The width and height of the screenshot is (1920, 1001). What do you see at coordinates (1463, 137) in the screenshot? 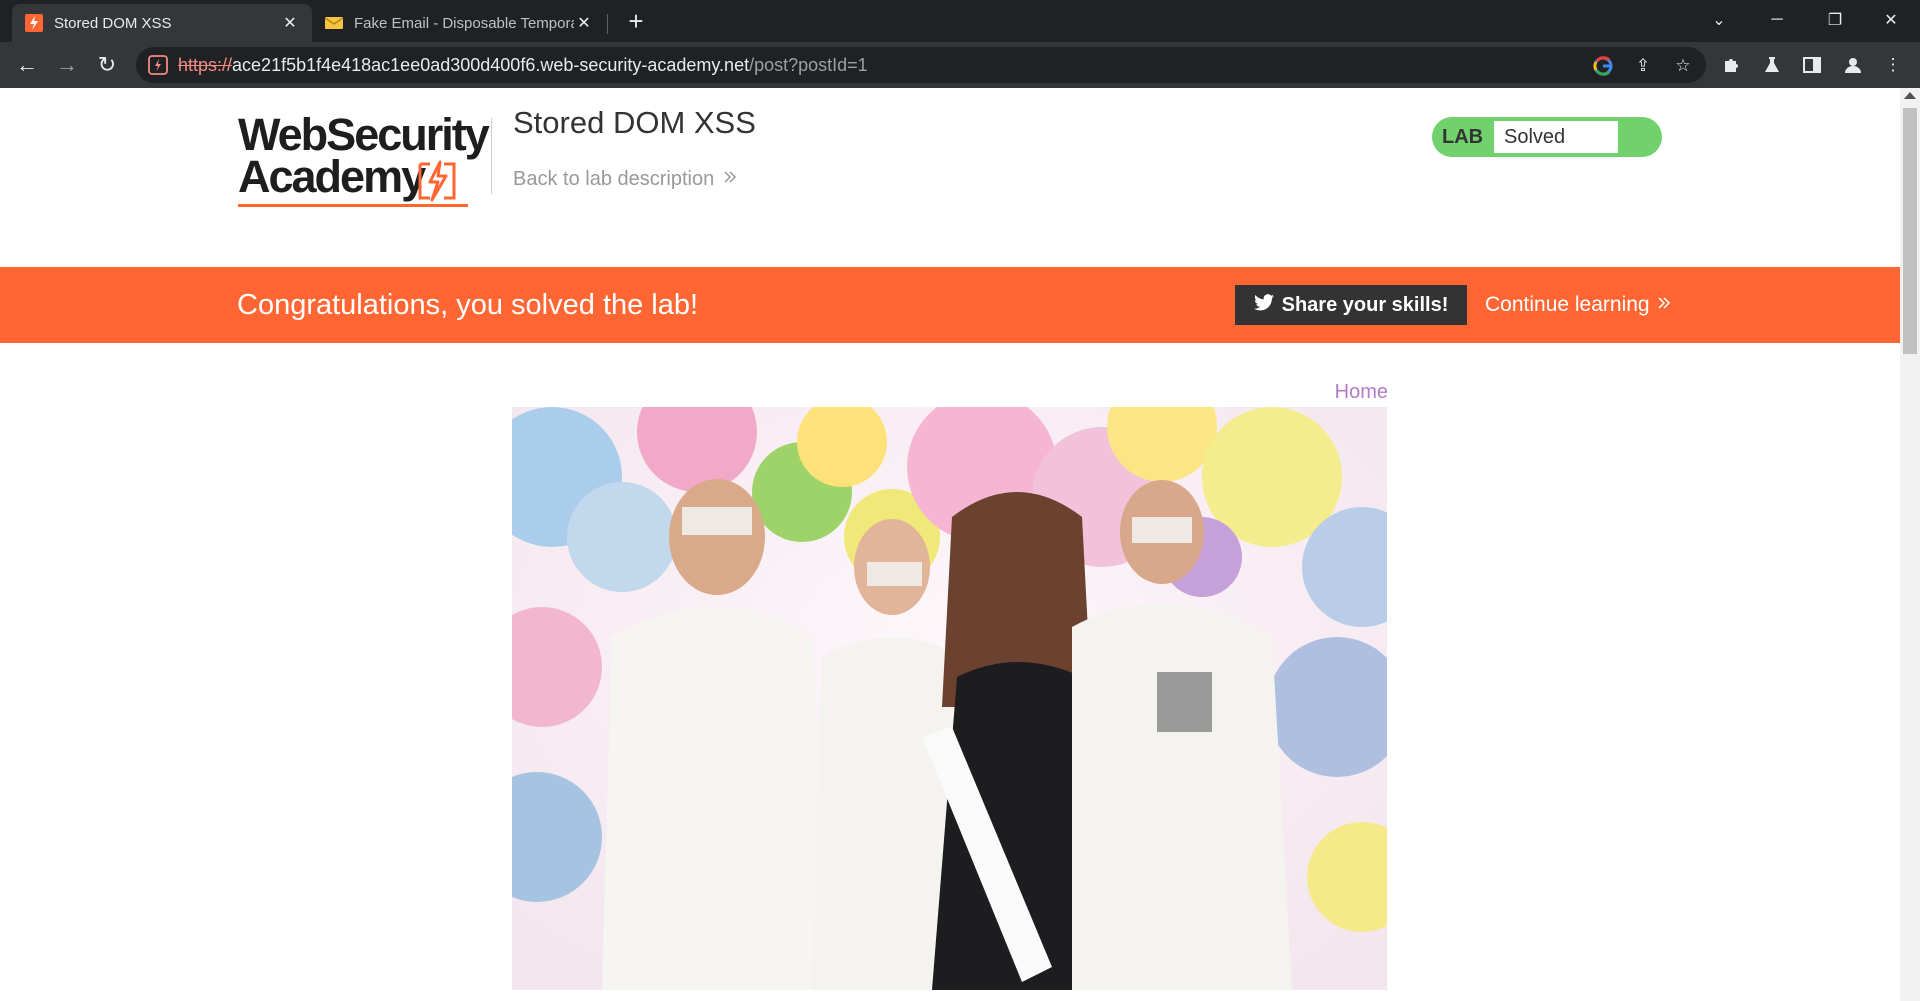
I see `lab-status-label: LAB` at bounding box center [1463, 137].